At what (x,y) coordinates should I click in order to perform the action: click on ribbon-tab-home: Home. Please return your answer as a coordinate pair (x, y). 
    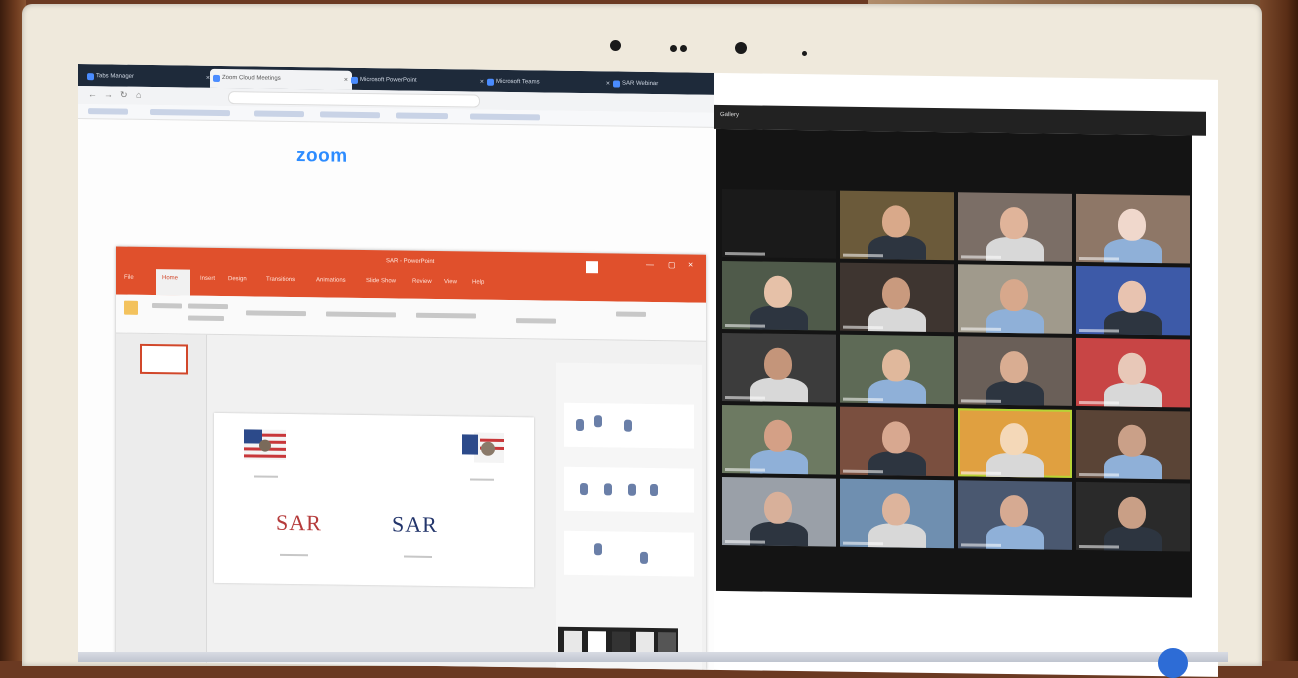
    Looking at the image, I should click on (170, 278).